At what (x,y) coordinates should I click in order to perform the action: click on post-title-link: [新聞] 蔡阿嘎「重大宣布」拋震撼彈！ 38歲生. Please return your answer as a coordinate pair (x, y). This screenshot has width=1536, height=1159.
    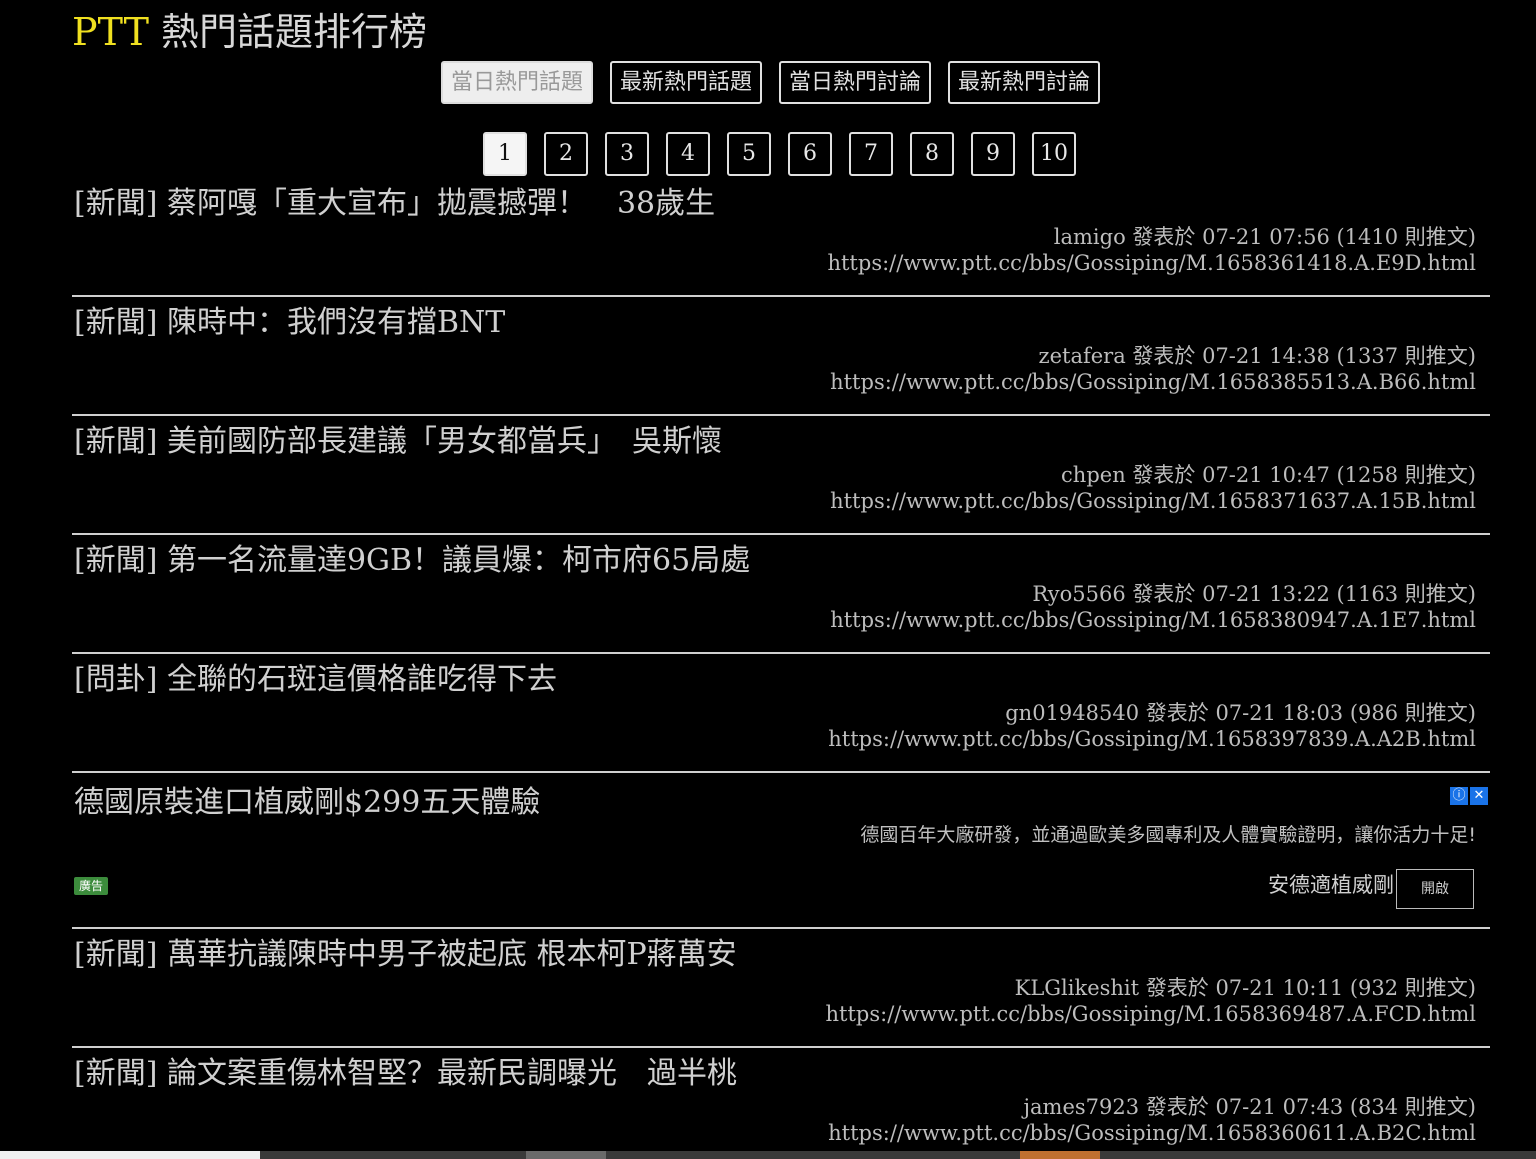
    Looking at the image, I should click on (394, 204).